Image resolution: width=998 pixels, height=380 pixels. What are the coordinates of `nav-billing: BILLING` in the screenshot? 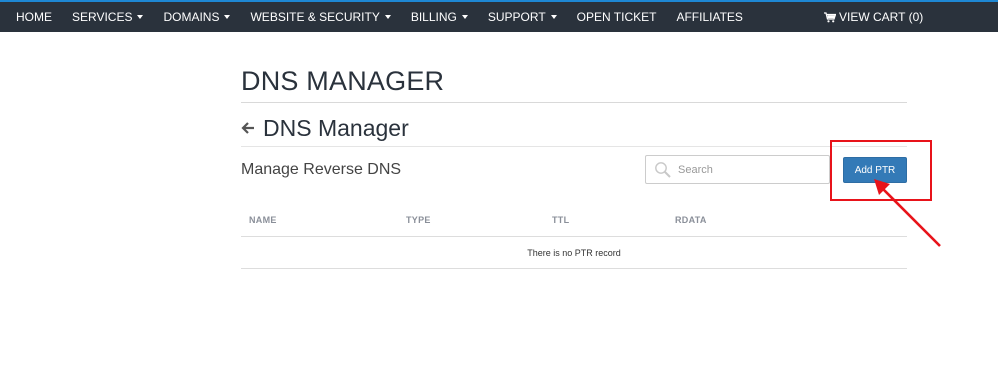 It's located at (439, 17).